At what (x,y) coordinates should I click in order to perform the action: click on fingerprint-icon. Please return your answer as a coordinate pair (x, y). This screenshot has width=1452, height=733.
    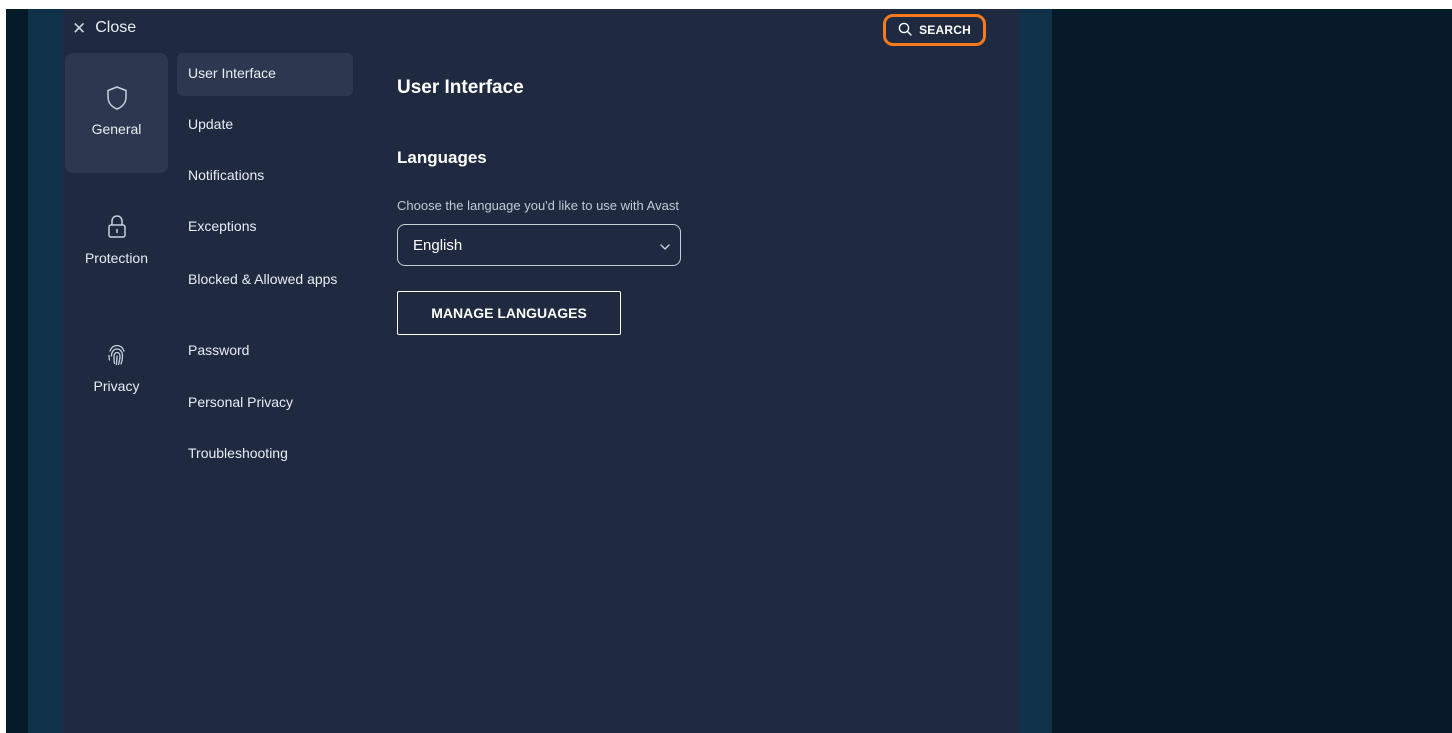
    Looking at the image, I should click on (117, 356).